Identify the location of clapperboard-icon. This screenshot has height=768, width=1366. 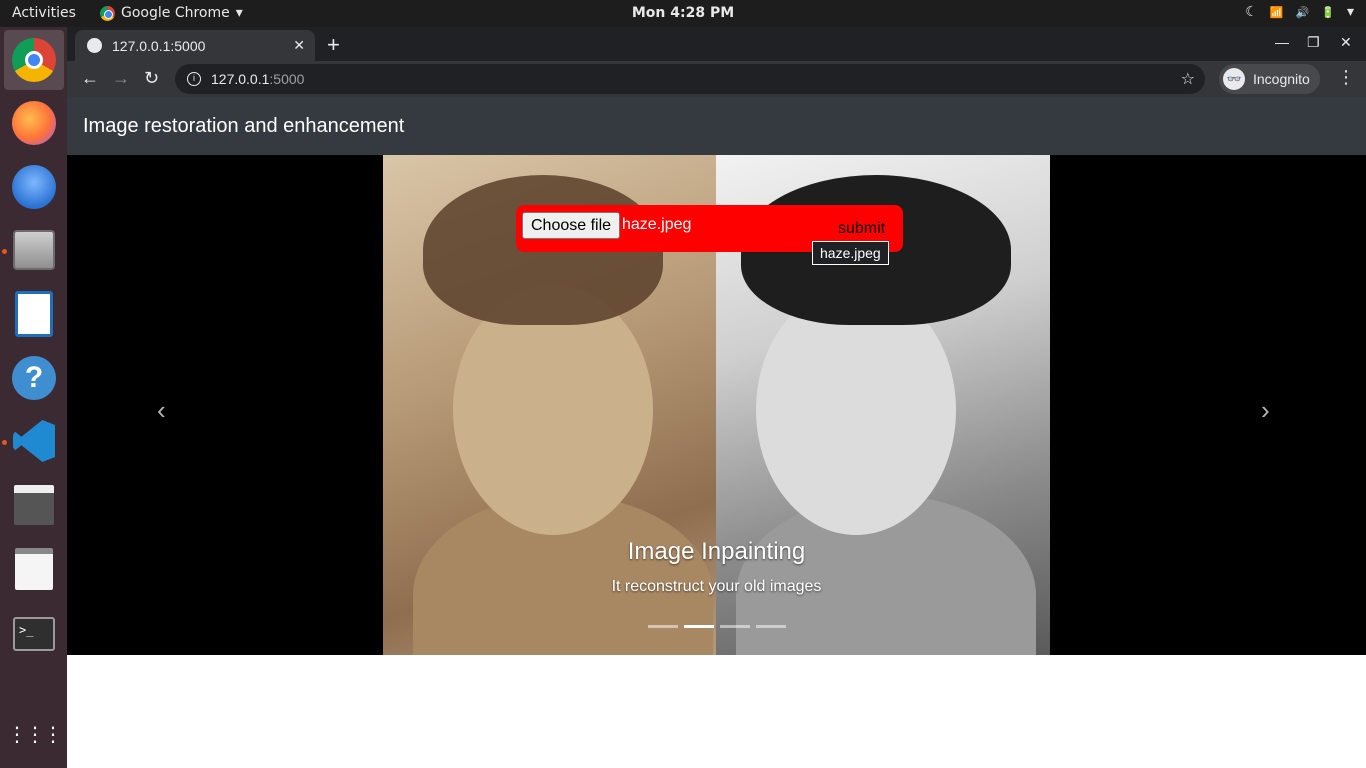
(34, 505).